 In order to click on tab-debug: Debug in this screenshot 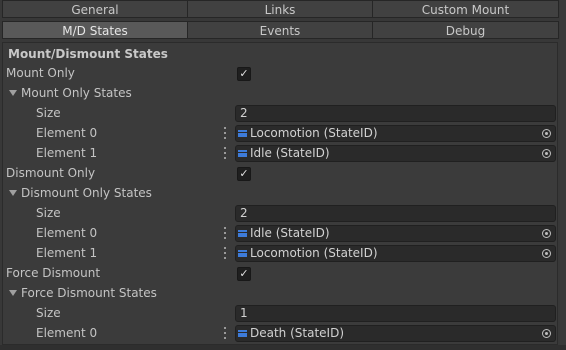, I will do `click(465, 30)`.